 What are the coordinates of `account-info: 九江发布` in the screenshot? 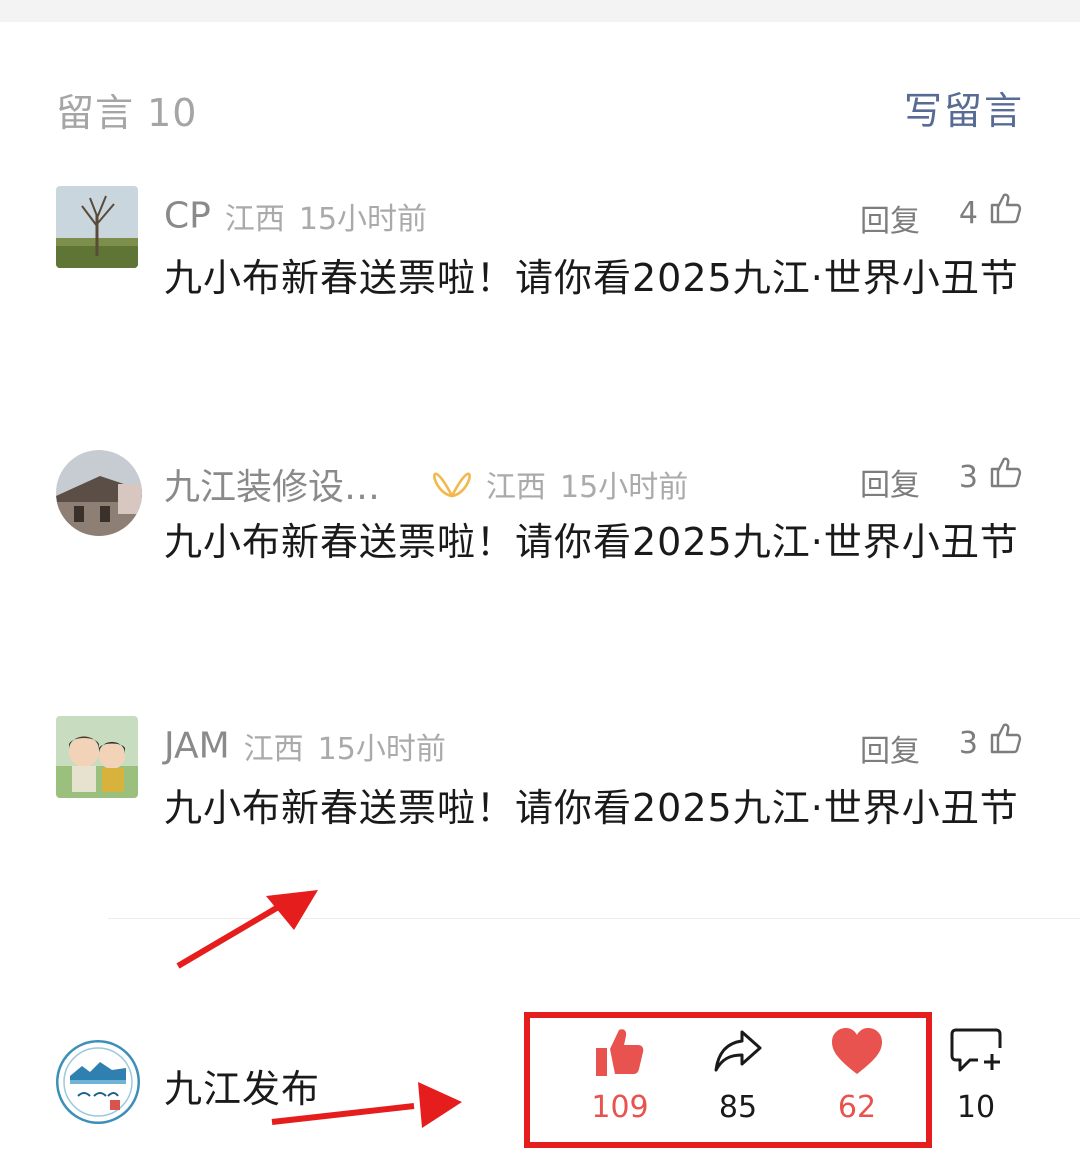 It's located at (266, 1085).